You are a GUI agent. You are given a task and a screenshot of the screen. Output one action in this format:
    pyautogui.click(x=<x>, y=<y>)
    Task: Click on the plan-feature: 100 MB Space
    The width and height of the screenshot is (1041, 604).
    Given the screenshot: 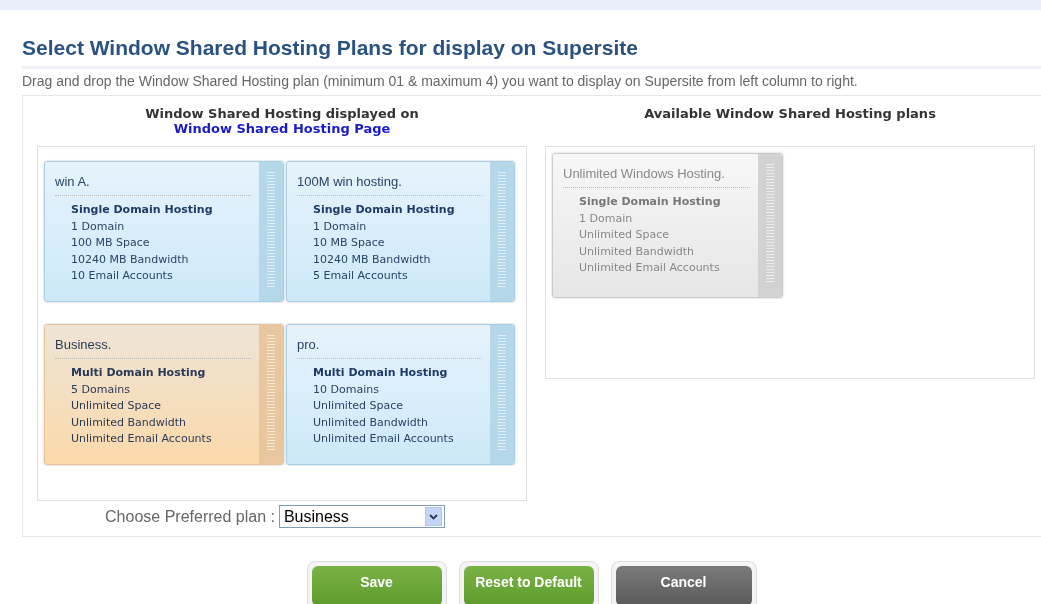 What is the action you would take?
    pyautogui.click(x=110, y=243)
    